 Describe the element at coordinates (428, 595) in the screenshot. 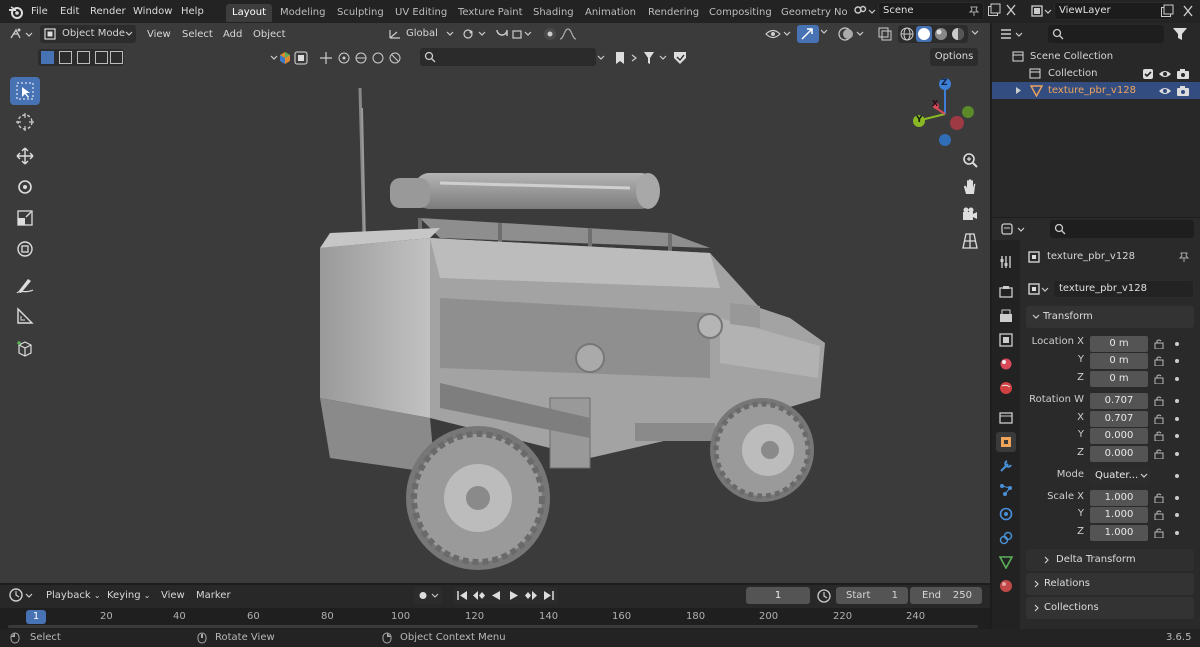

I see `auto-keying-button` at that location.